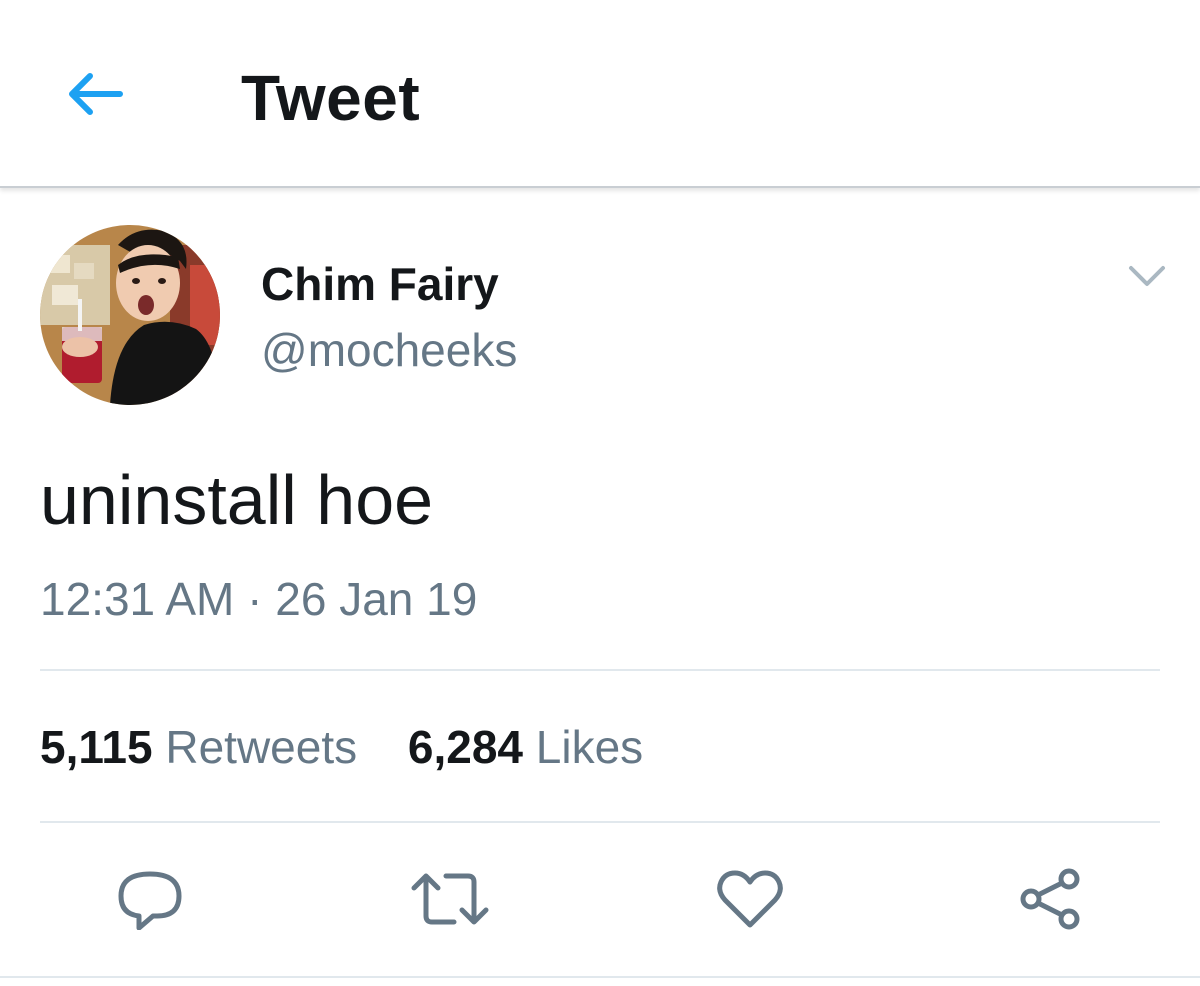 The image size is (1200, 986). I want to click on chevron-down-icon, so click(1147, 276).